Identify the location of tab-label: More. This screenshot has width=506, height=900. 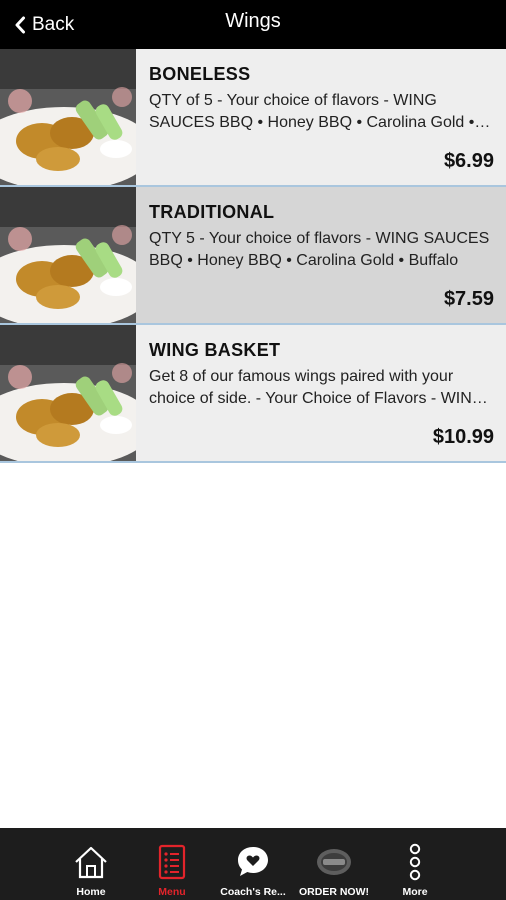
(415, 892).